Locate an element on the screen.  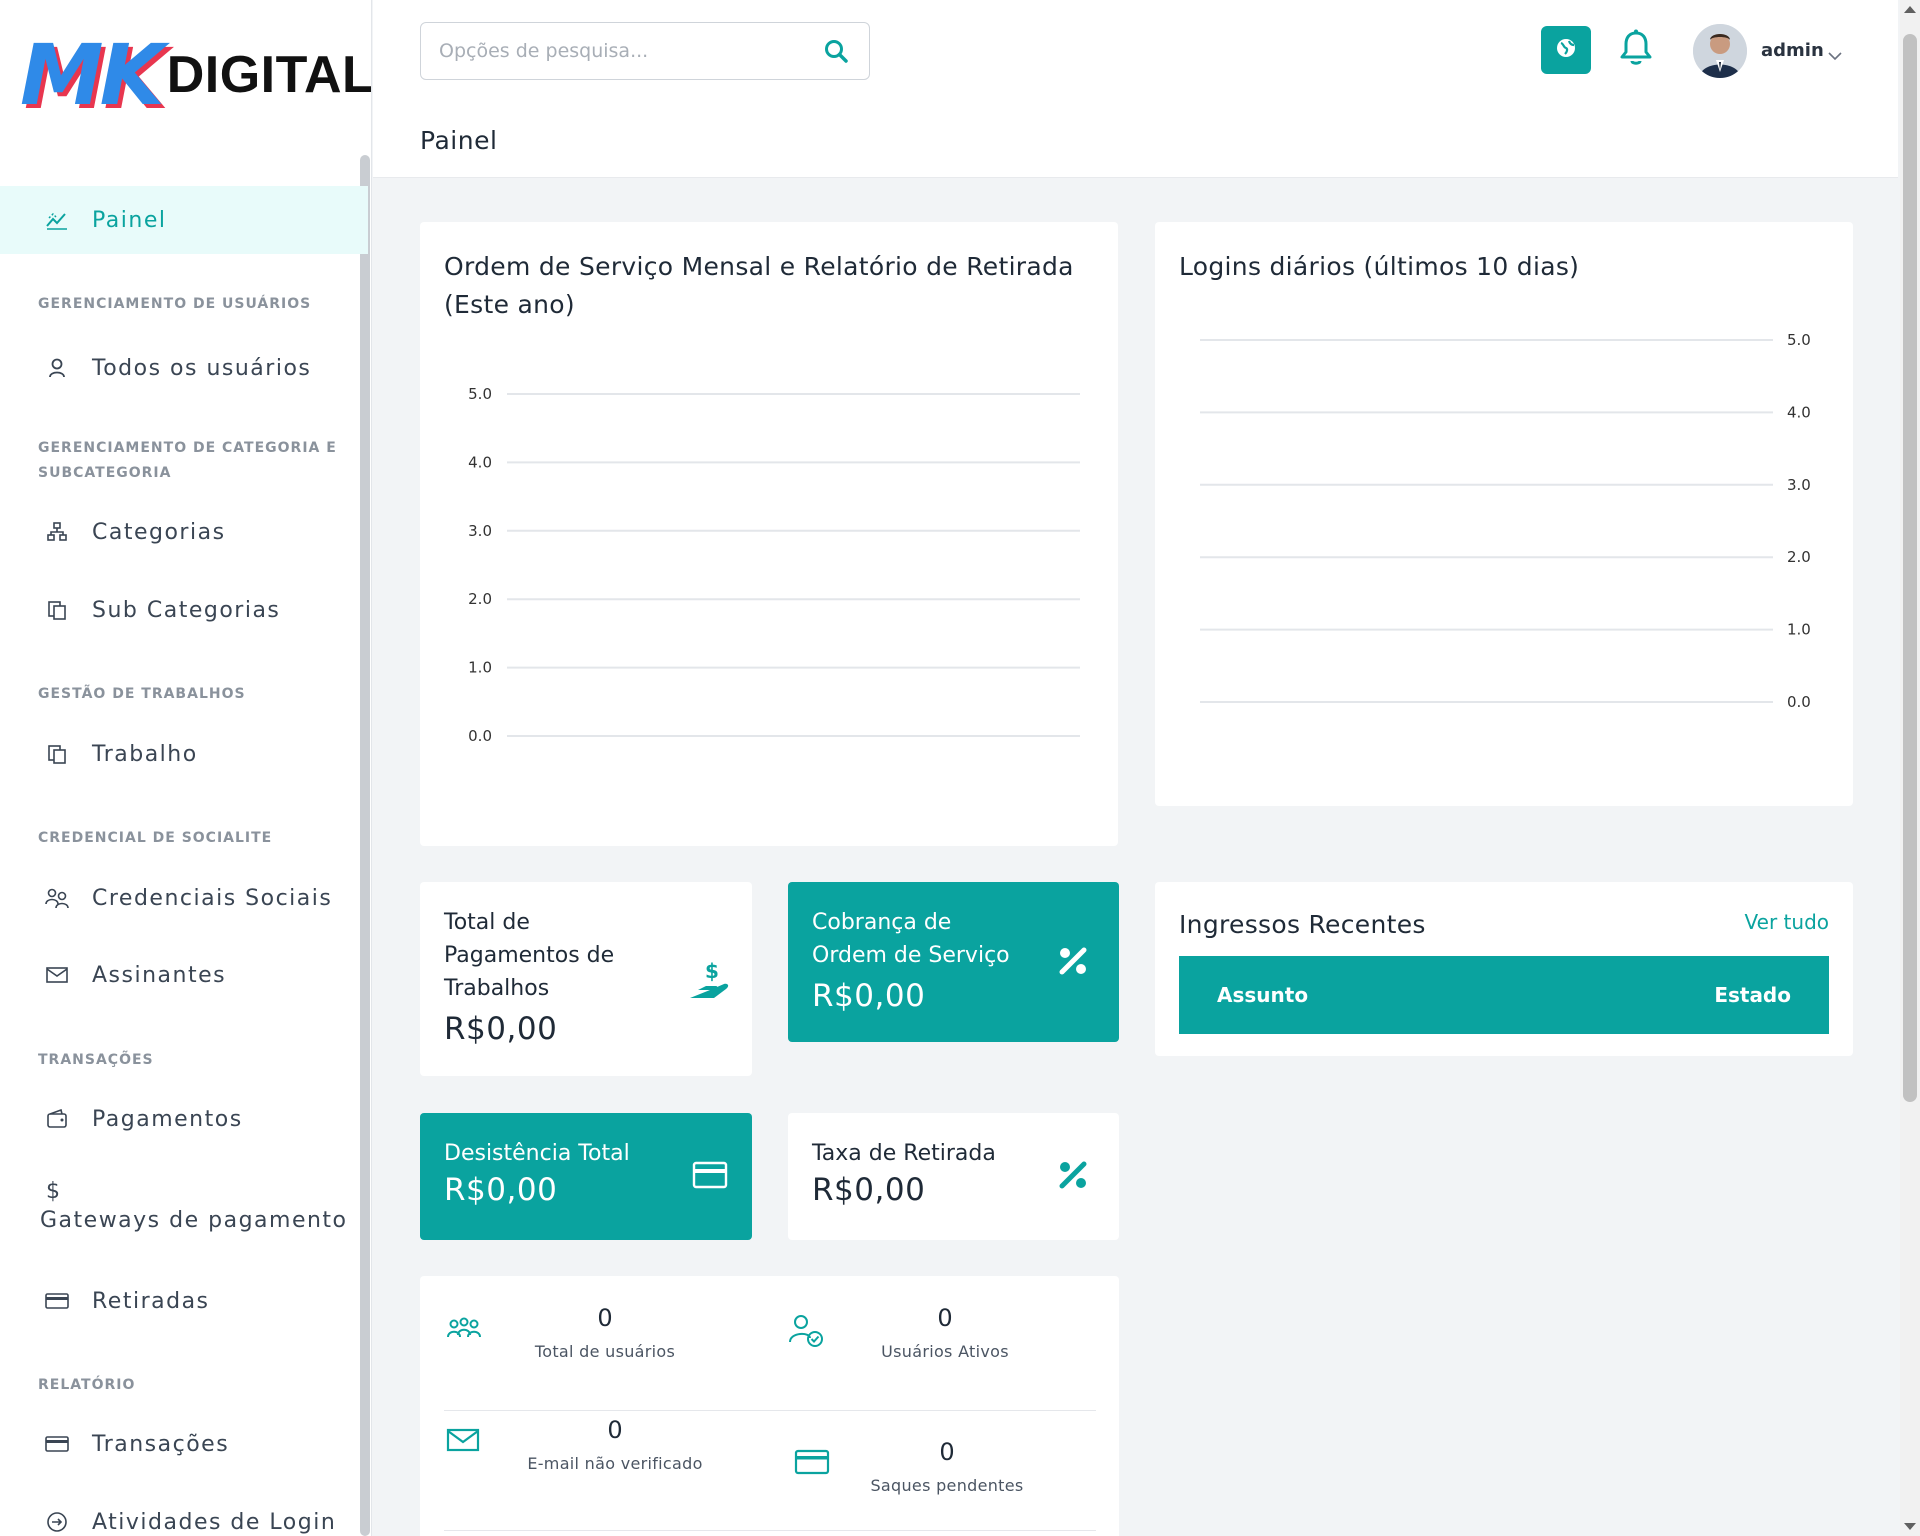
column-header: Estado is located at coordinates (1752, 995).